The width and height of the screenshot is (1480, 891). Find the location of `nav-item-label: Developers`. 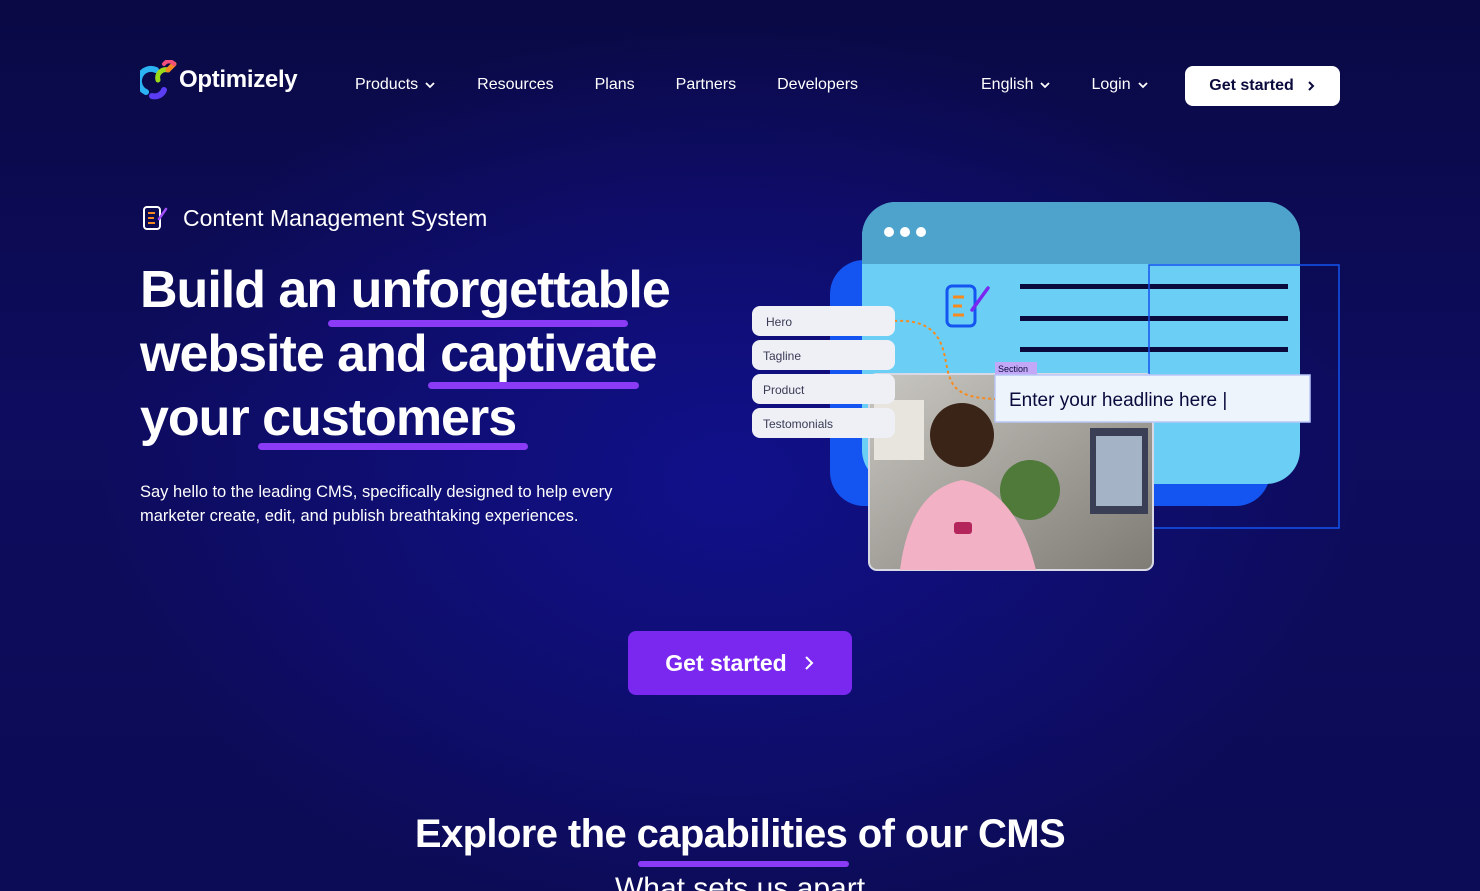

nav-item-label: Developers is located at coordinates (818, 84).